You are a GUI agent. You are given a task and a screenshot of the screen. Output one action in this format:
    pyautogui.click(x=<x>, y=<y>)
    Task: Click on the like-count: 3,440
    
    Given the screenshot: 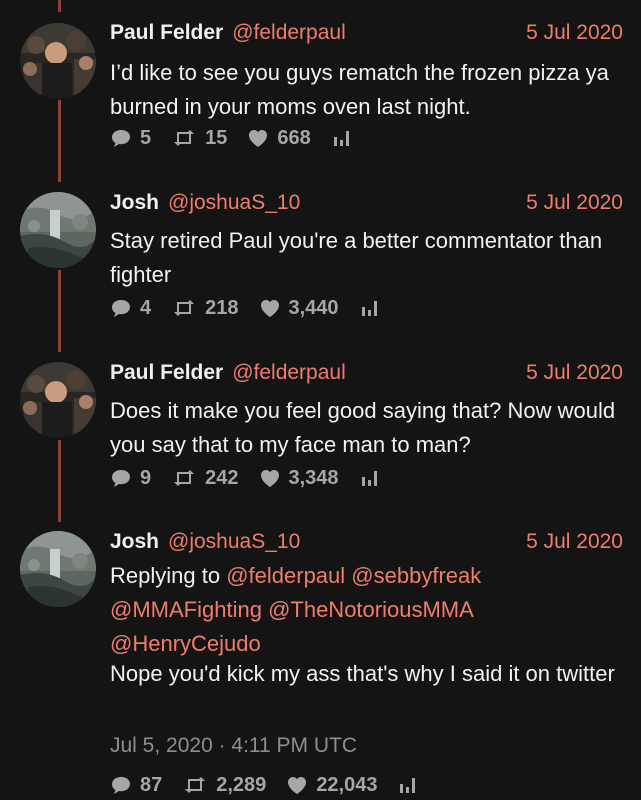 What is the action you would take?
    pyautogui.click(x=313, y=307)
    